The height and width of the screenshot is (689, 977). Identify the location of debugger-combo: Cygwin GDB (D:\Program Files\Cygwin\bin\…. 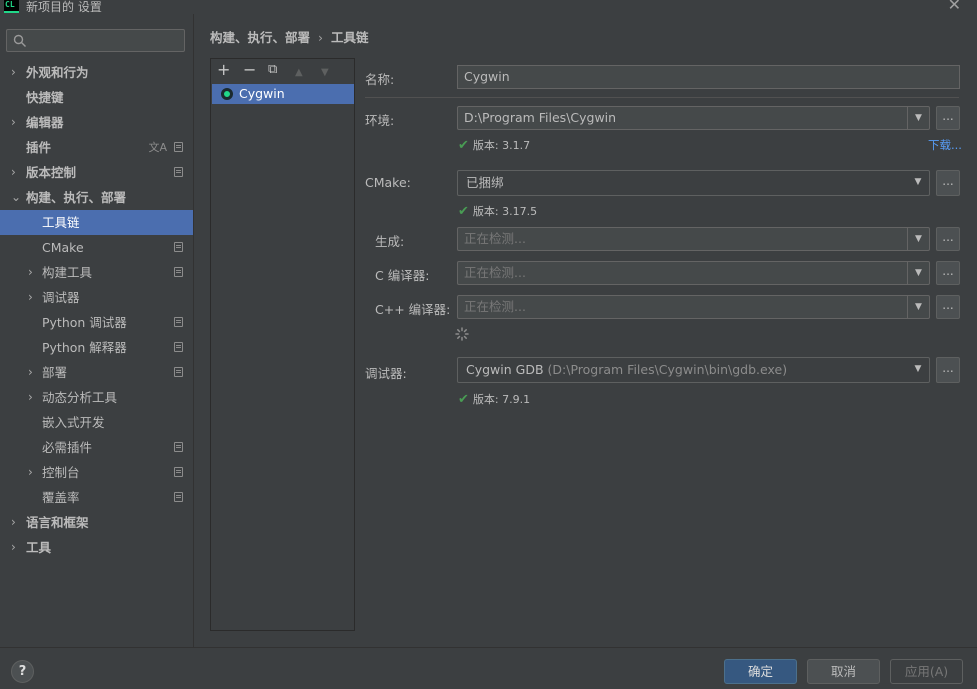
(693, 370).